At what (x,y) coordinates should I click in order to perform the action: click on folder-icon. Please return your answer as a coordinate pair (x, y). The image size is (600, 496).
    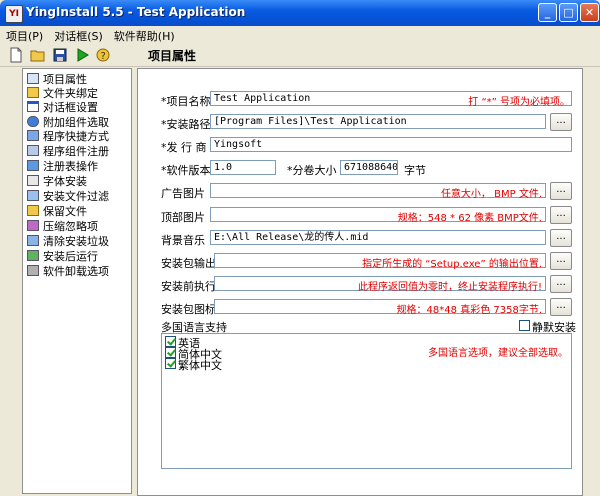
    Looking at the image, I should click on (33, 92).